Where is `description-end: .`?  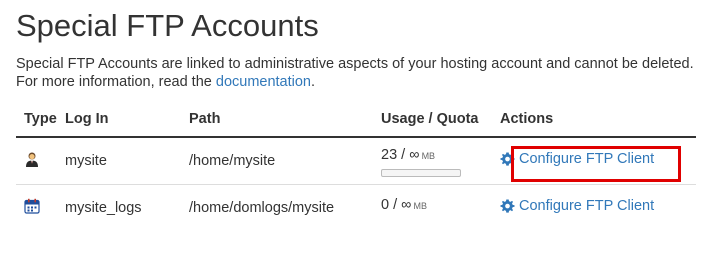
description-end: . is located at coordinates (313, 82).